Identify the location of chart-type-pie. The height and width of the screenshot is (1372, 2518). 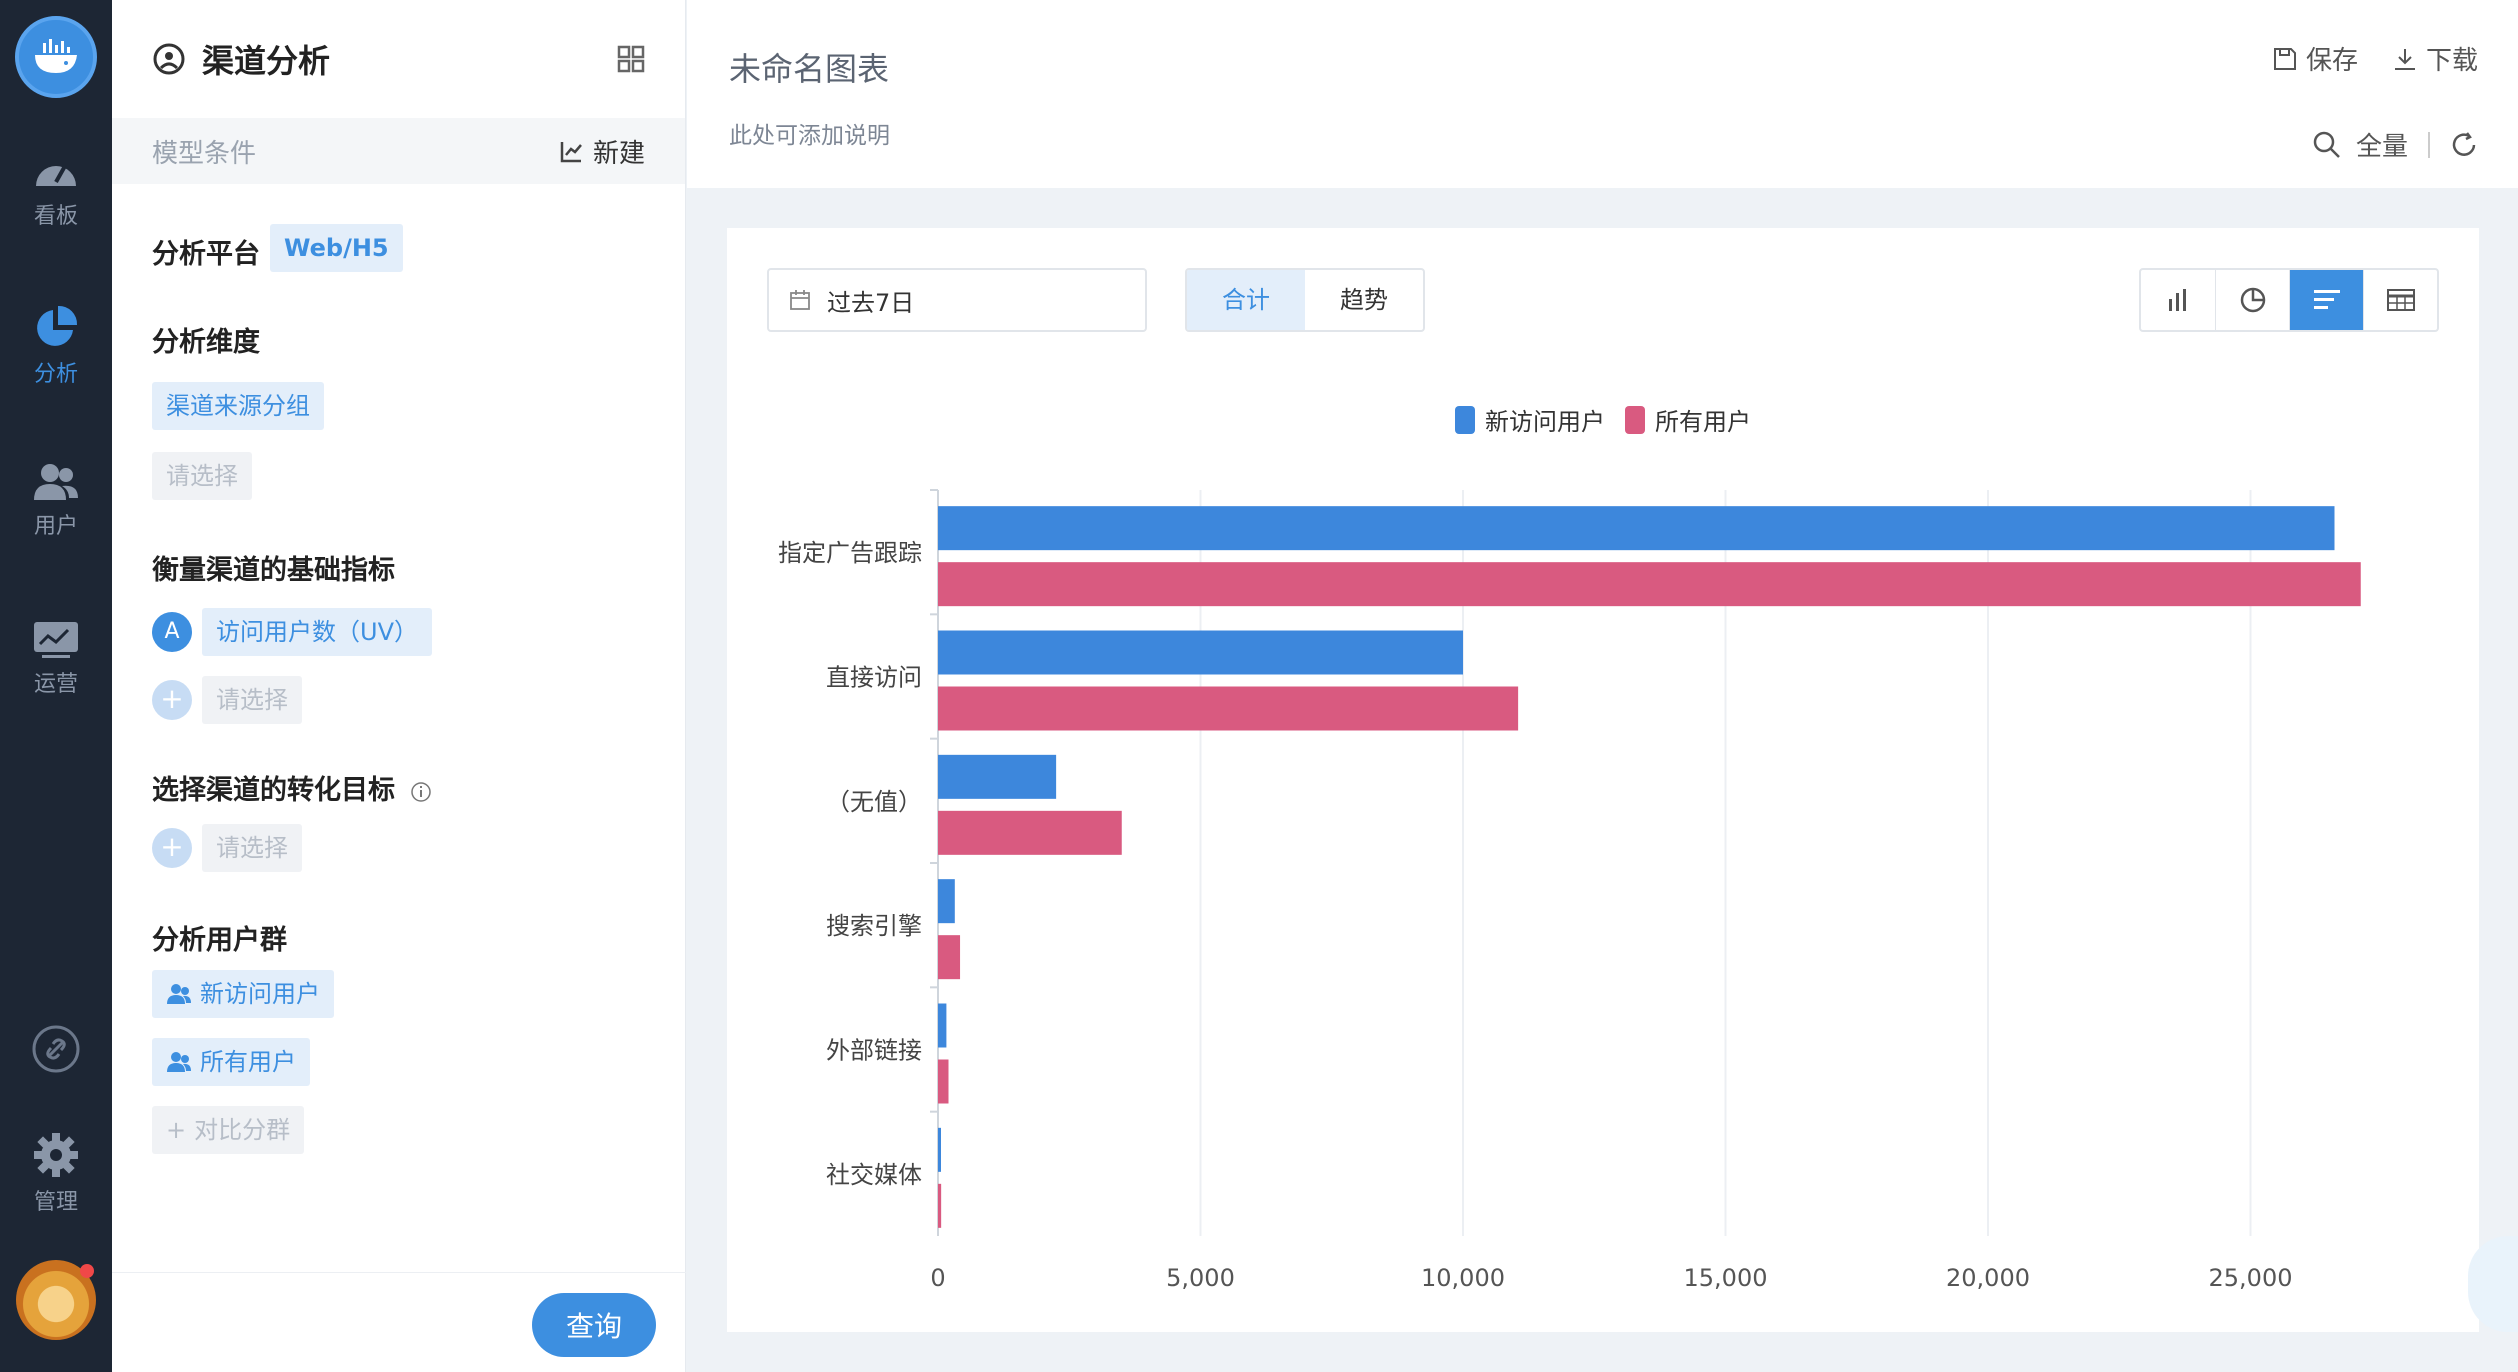
(2252, 300).